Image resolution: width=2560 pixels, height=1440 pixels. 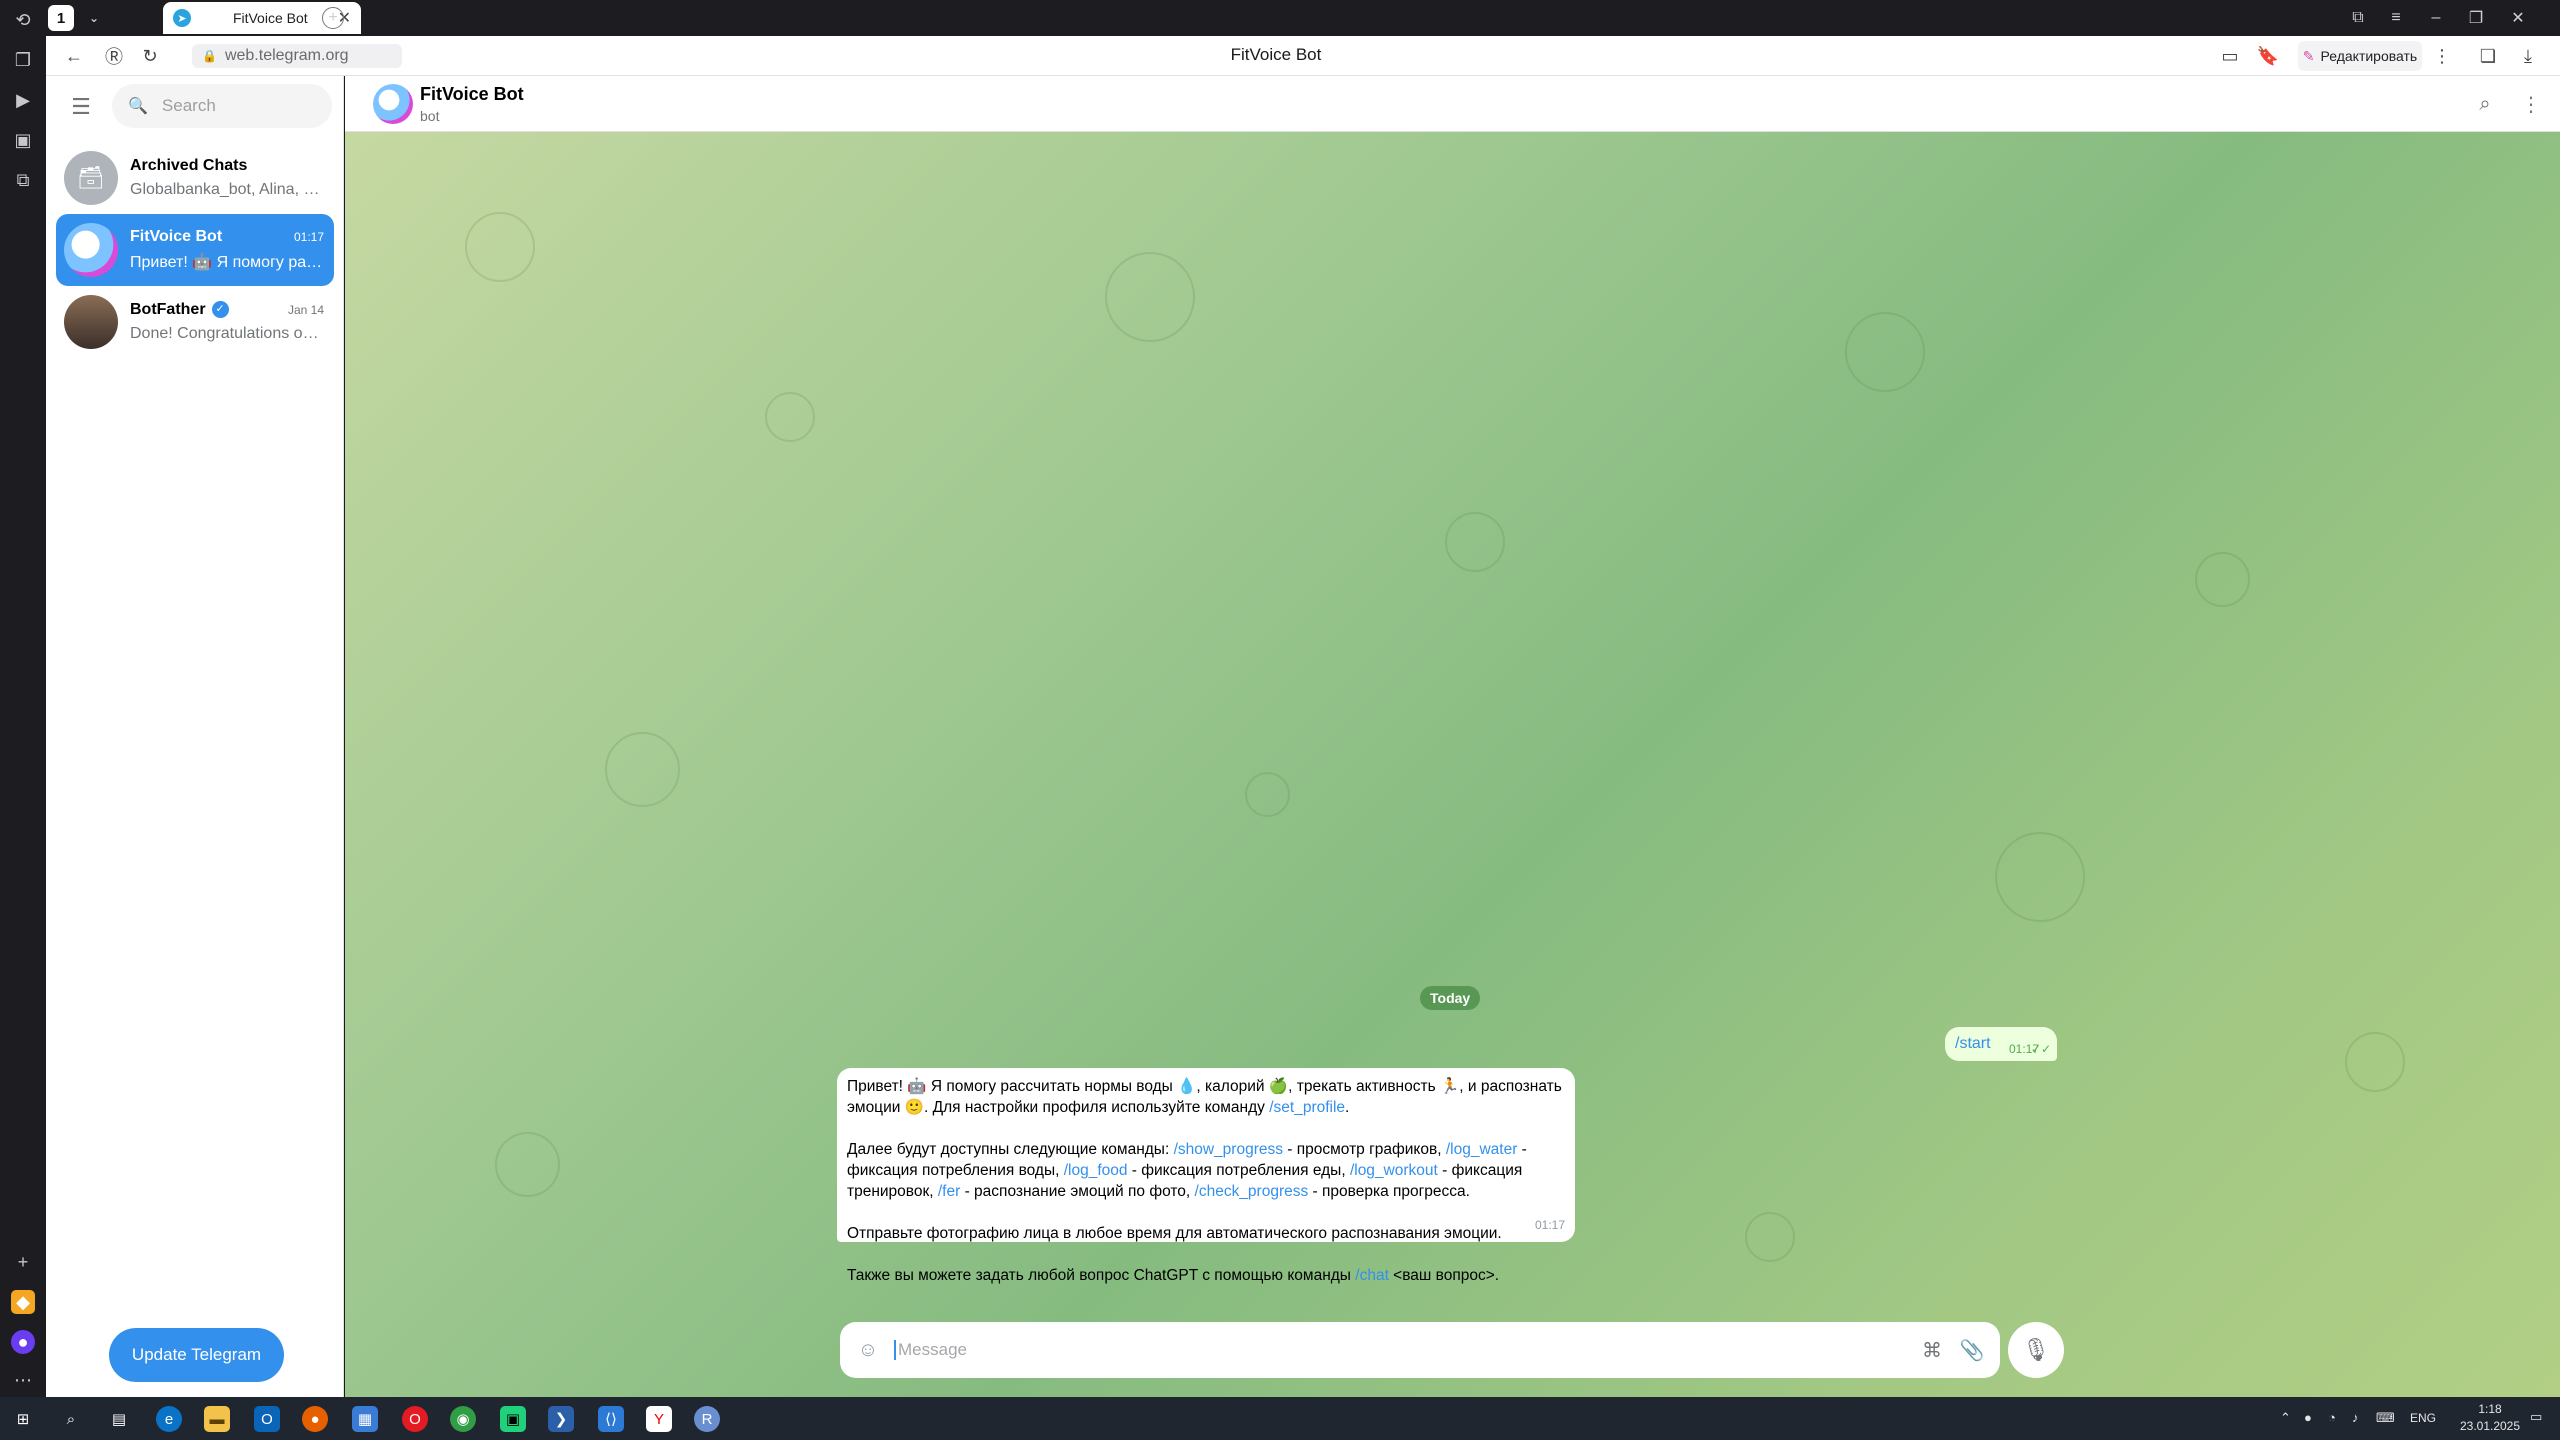 What do you see at coordinates (2308, 1417) in the screenshot?
I see `mic-tray-icon: ●` at bounding box center [2308, 1417].